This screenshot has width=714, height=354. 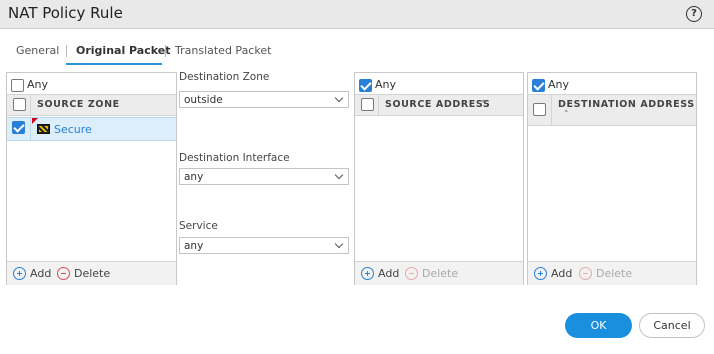 What do you see at coordinates (114, 64) in the screenshot?
I see `active-tab-indicator` at bounding box center [114, 64].